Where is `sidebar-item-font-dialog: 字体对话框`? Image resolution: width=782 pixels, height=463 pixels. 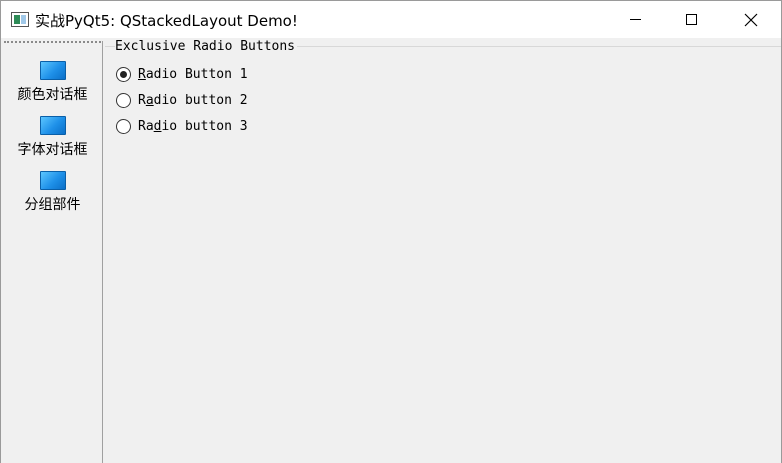 sidebar-item-font-dialog: 字体对话框 is located at coordinates (52, 142).